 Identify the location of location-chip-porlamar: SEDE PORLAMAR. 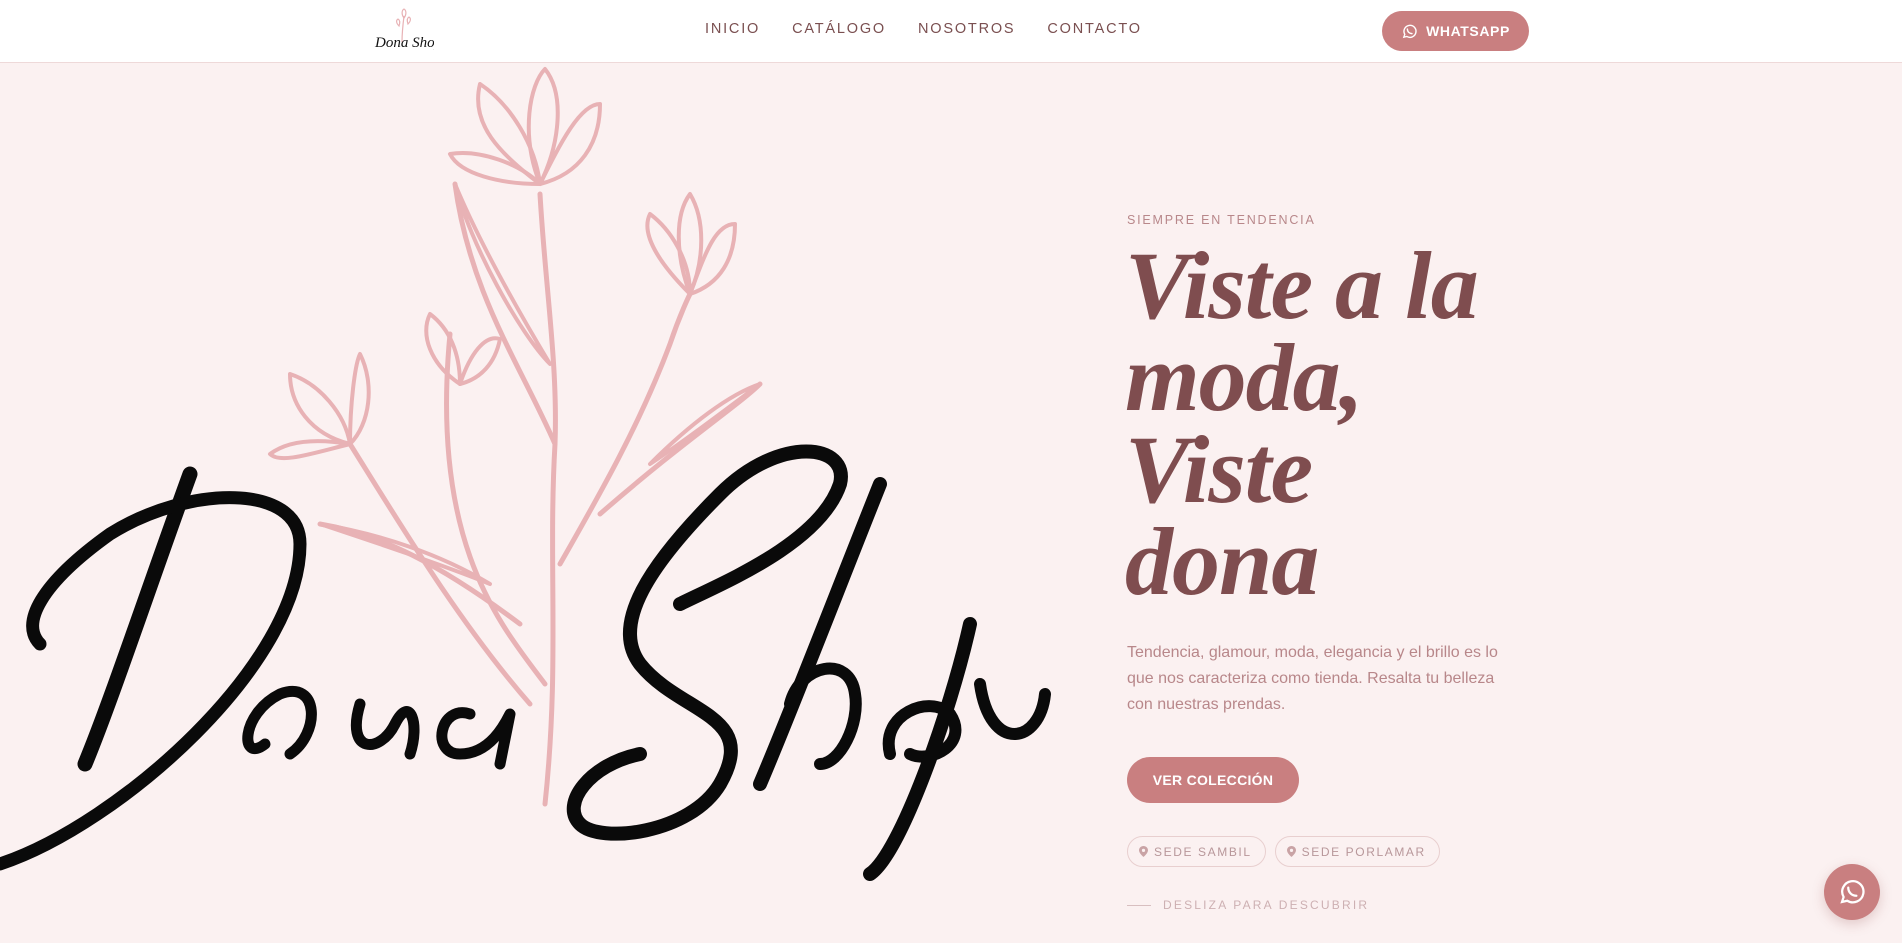
(1357, 851).